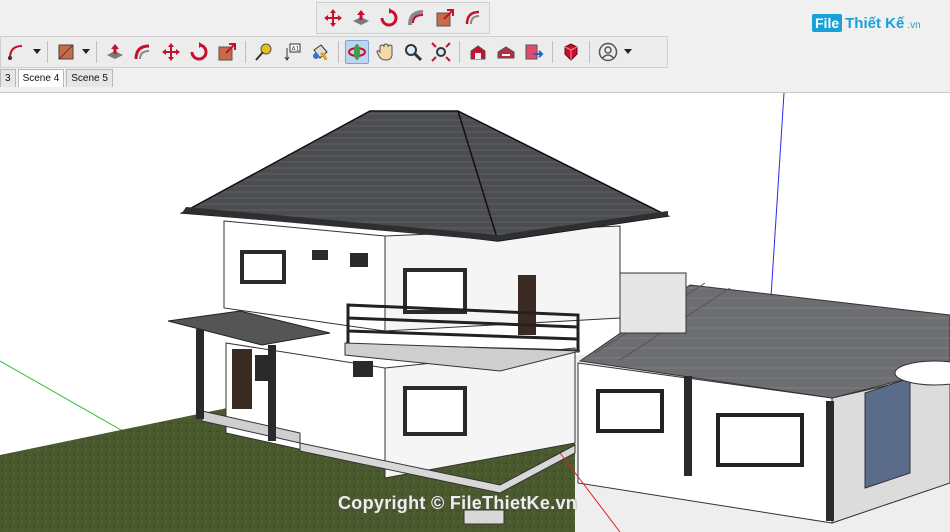  I want to click on logo-badge: File, so click(827, 23).